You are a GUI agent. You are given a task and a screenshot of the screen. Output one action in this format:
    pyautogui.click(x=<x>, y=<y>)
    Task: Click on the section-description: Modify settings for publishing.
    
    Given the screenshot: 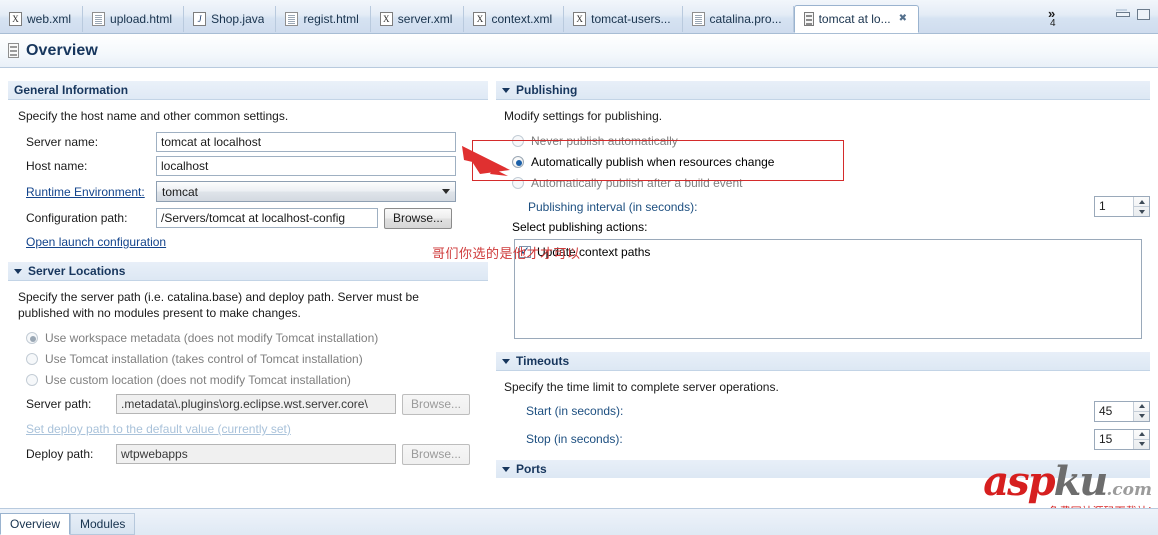 What is the action you would take?
    pyautogui.click(x=583, y=116)
    